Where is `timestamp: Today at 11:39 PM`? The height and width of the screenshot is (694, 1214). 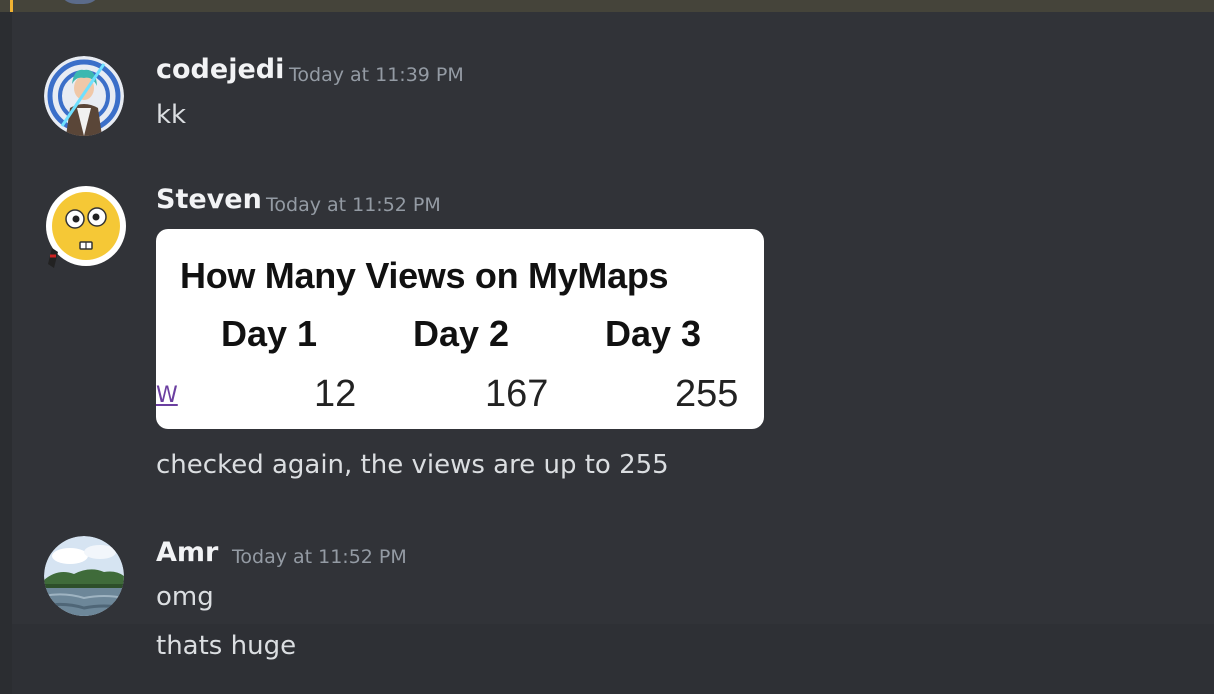 timestamp: Today at 11:39 PM is located at coordinates (376, 75).